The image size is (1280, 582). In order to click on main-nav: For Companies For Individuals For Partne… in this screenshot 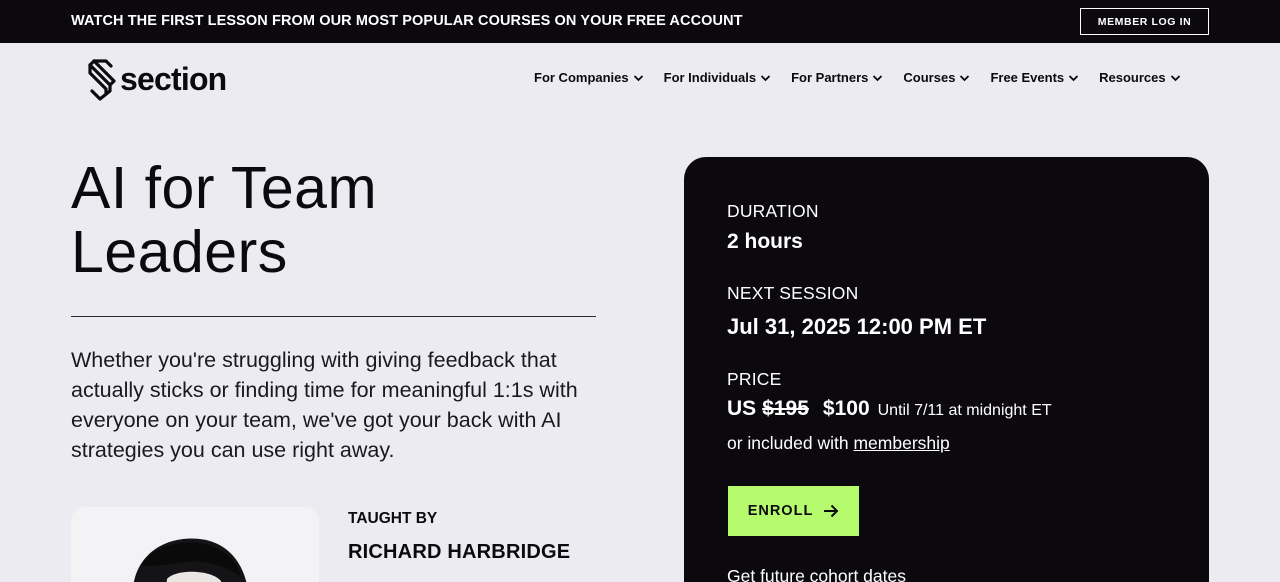, I will do `click(857, 77)`.